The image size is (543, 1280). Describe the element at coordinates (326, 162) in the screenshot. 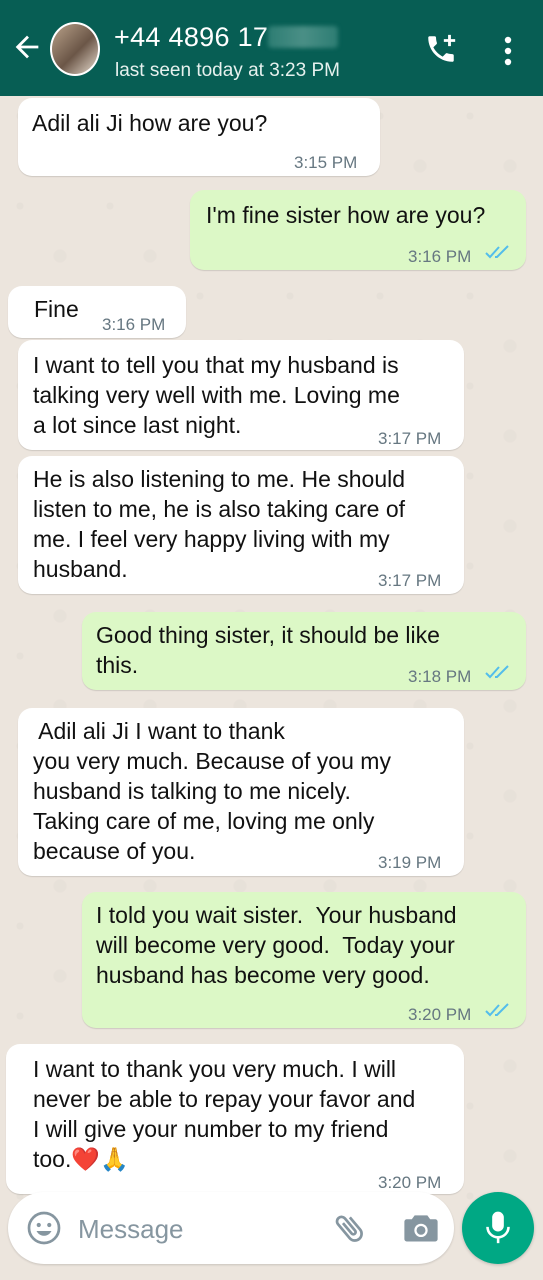

I see `message-time: 3:15 PM` at that location.